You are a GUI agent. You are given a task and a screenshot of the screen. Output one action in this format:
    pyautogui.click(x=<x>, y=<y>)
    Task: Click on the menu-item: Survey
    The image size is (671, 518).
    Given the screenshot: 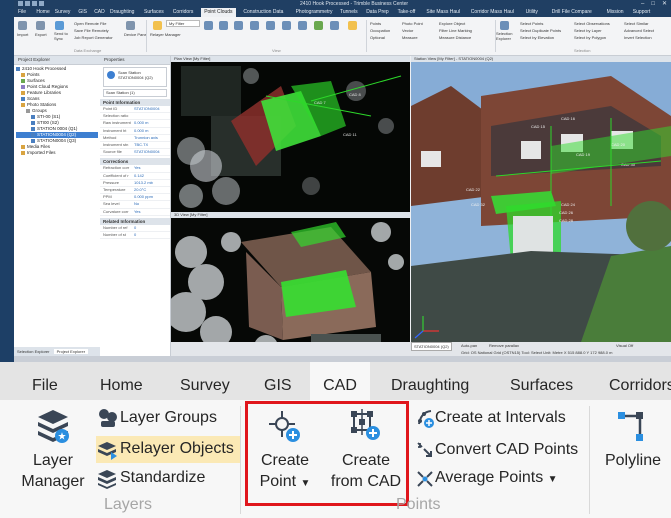 What is the action you would take?
    pyautogui.click(x=63, y=12)
    